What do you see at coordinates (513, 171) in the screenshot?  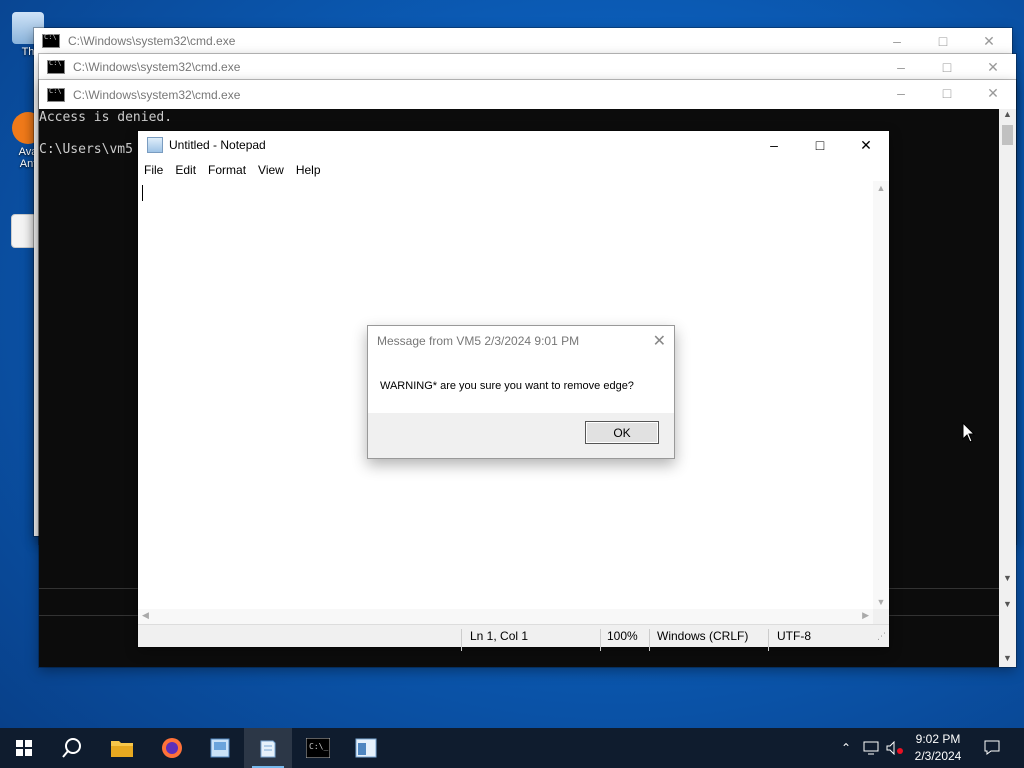 I see `menu-bar: File Edit Format View Help` at bounding box center [513, 171].